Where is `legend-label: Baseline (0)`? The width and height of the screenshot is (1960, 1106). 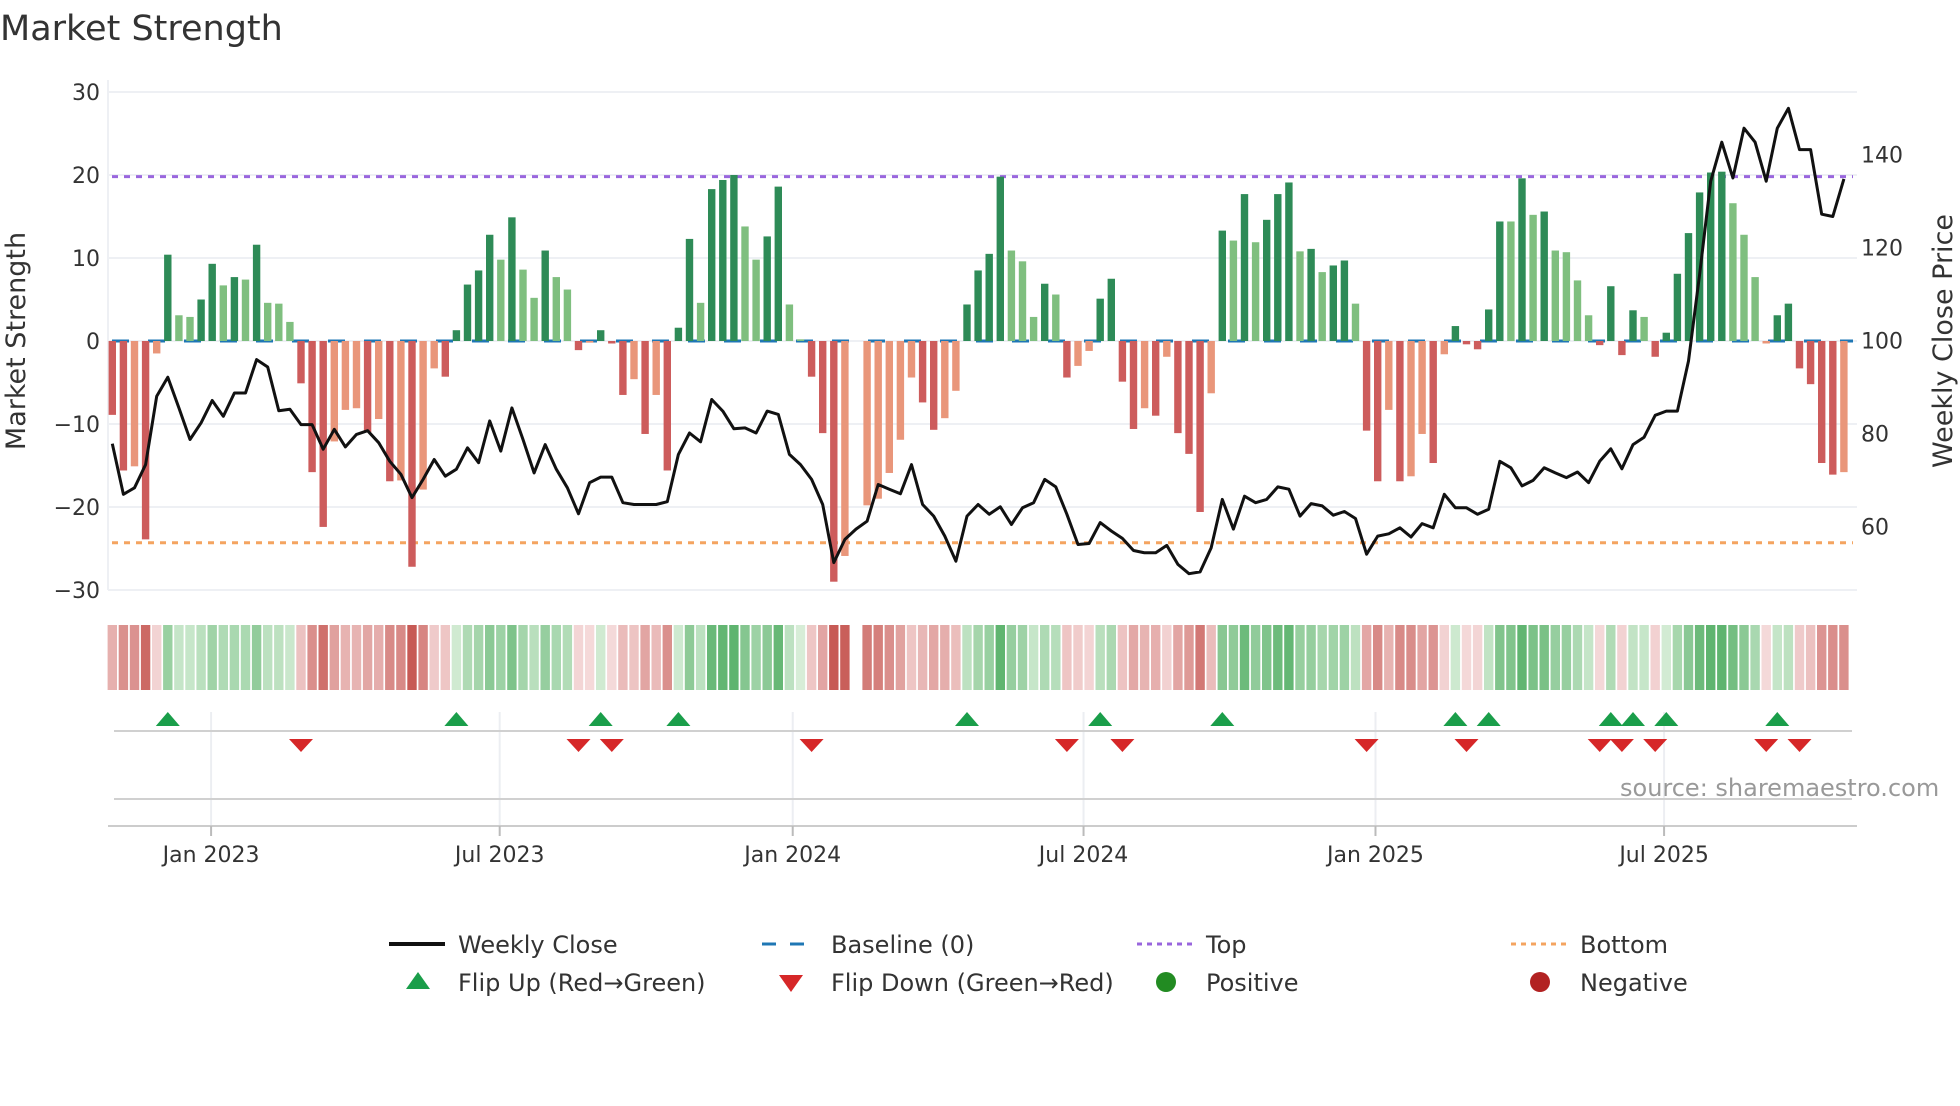 legend-label: Baseline (0) is located at coordinates (902, 945).